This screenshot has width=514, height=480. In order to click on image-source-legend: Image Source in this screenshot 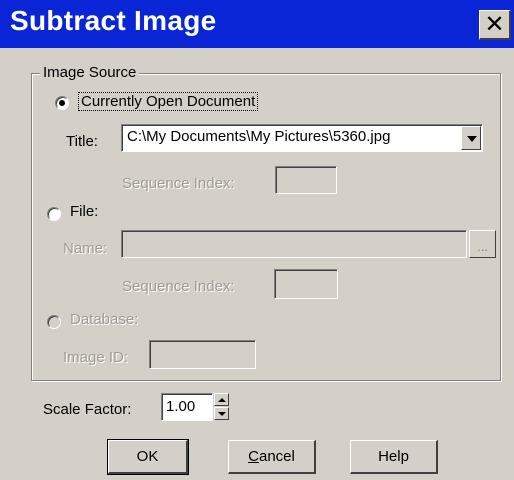, I will do `click(90, 72)`.